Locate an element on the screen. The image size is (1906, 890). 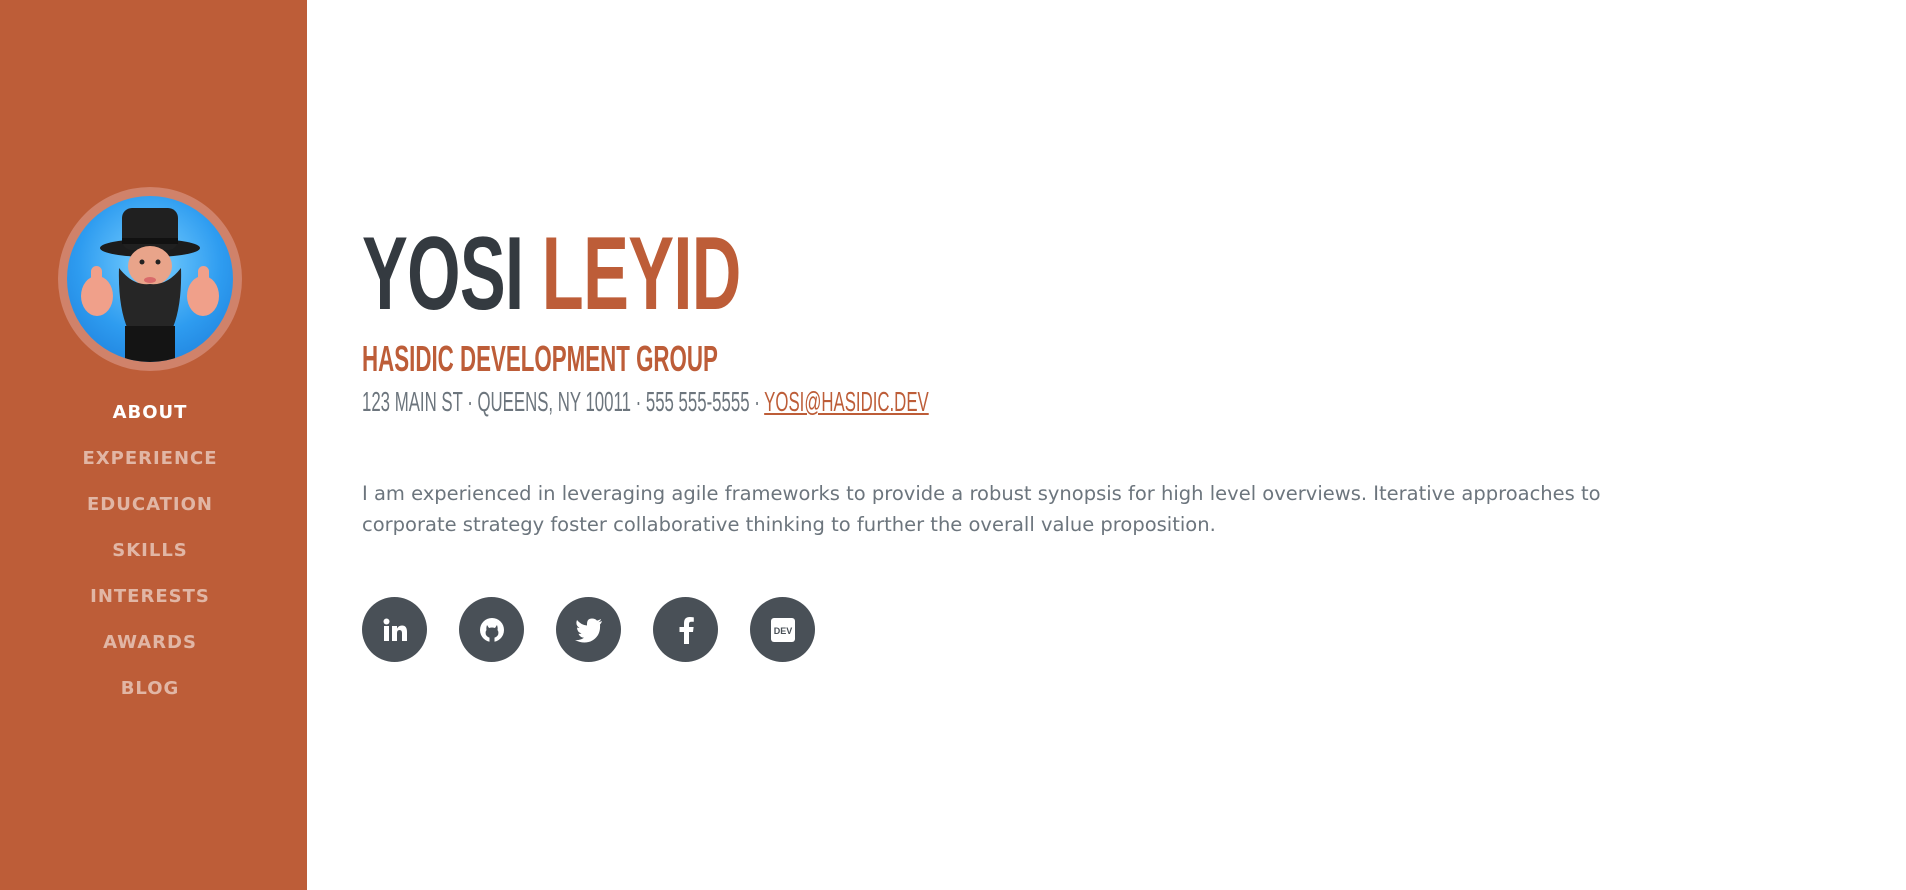
nav-item-skills: Skills is located at coordinates (150, 559).